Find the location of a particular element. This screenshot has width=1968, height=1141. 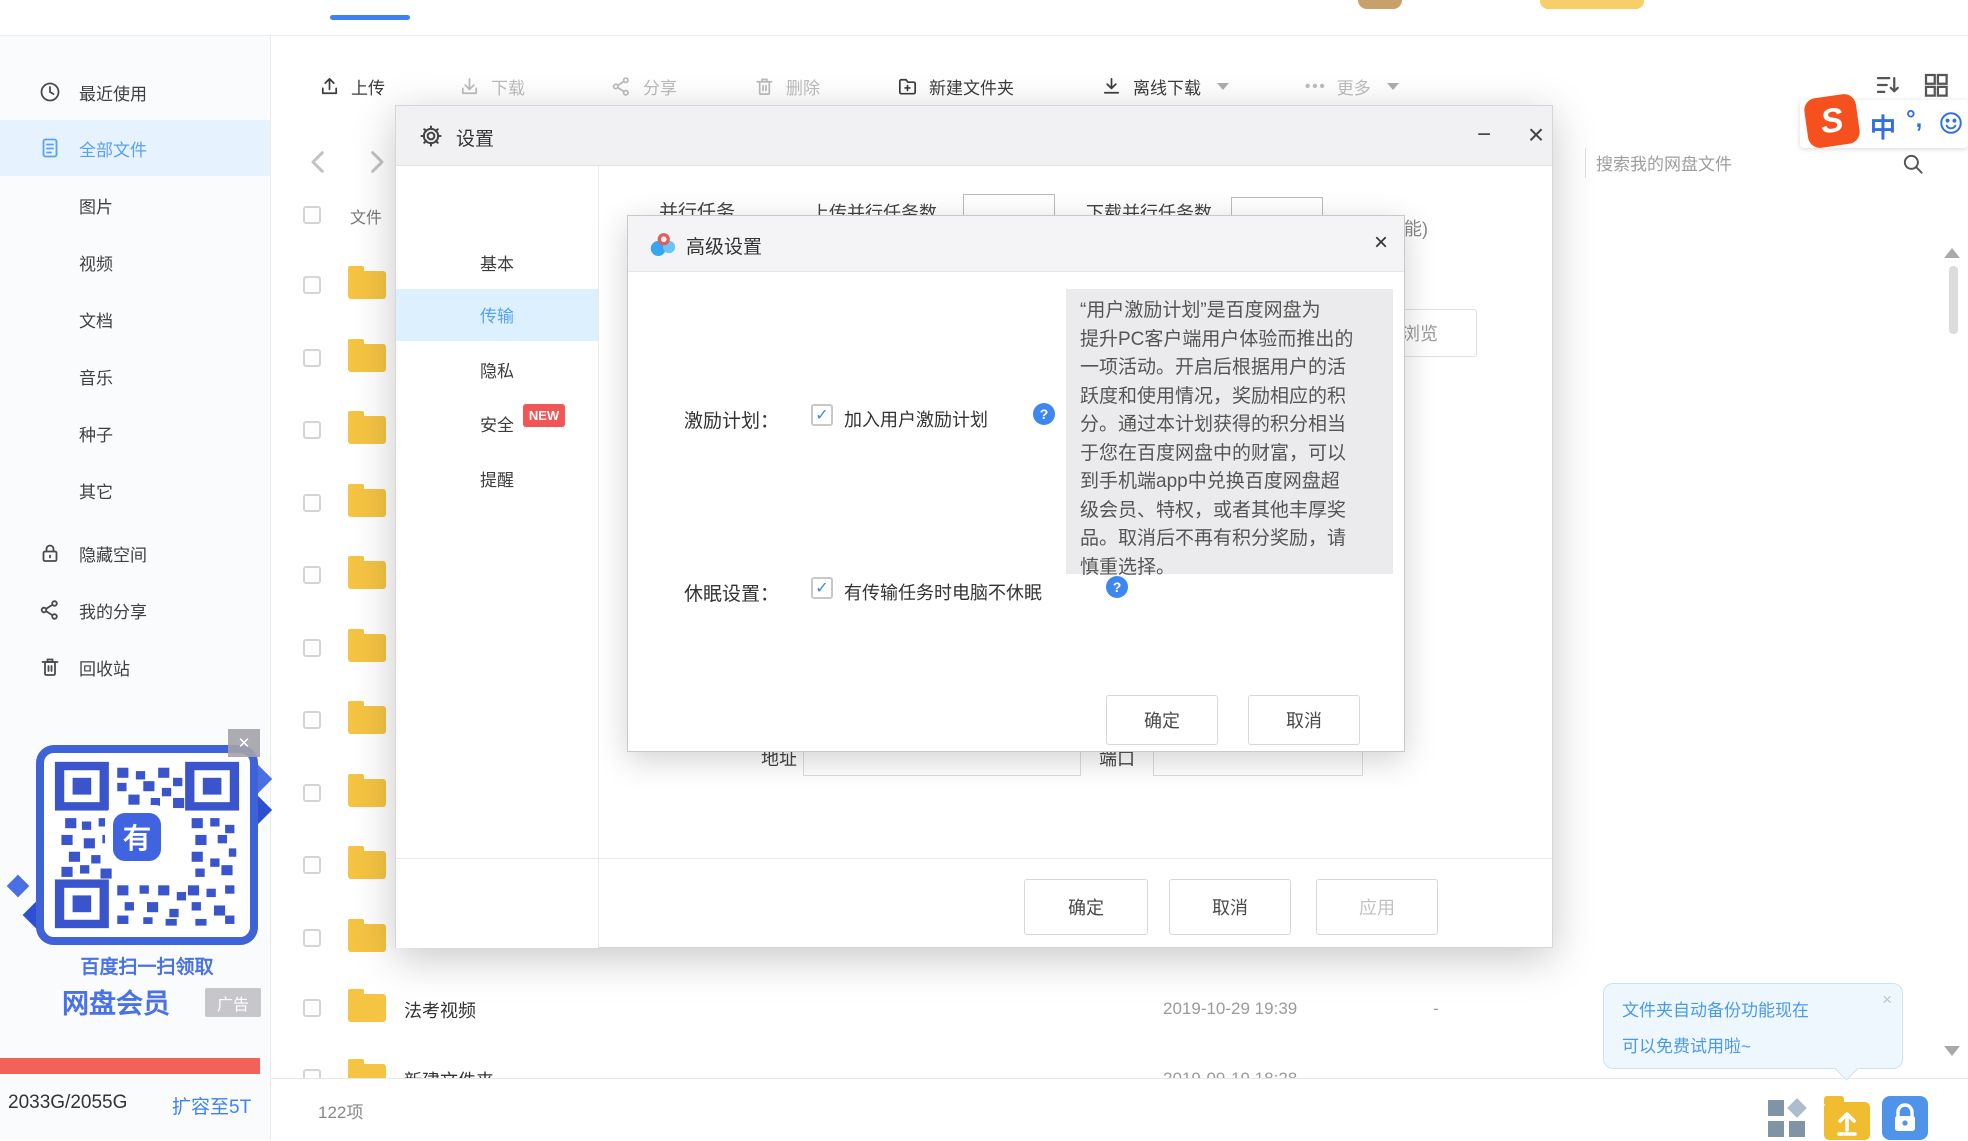

mini-apps-icon is located at coordinates (1788, 1118).